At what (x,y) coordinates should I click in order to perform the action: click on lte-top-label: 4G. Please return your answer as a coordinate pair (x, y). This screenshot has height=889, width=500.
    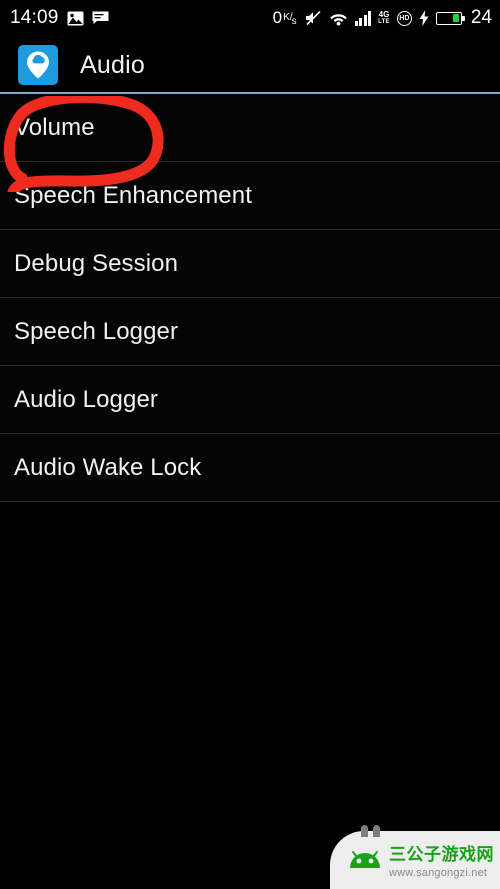
    Looking at the image, I should click on (384, 14).